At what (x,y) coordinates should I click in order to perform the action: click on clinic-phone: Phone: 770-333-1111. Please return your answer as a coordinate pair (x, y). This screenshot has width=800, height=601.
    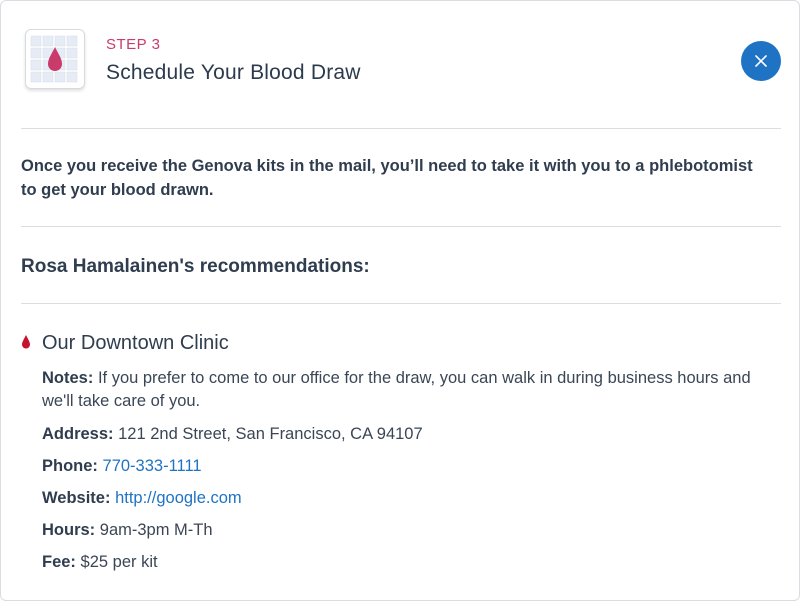
    Looking at the image, I should click on (402, 466).